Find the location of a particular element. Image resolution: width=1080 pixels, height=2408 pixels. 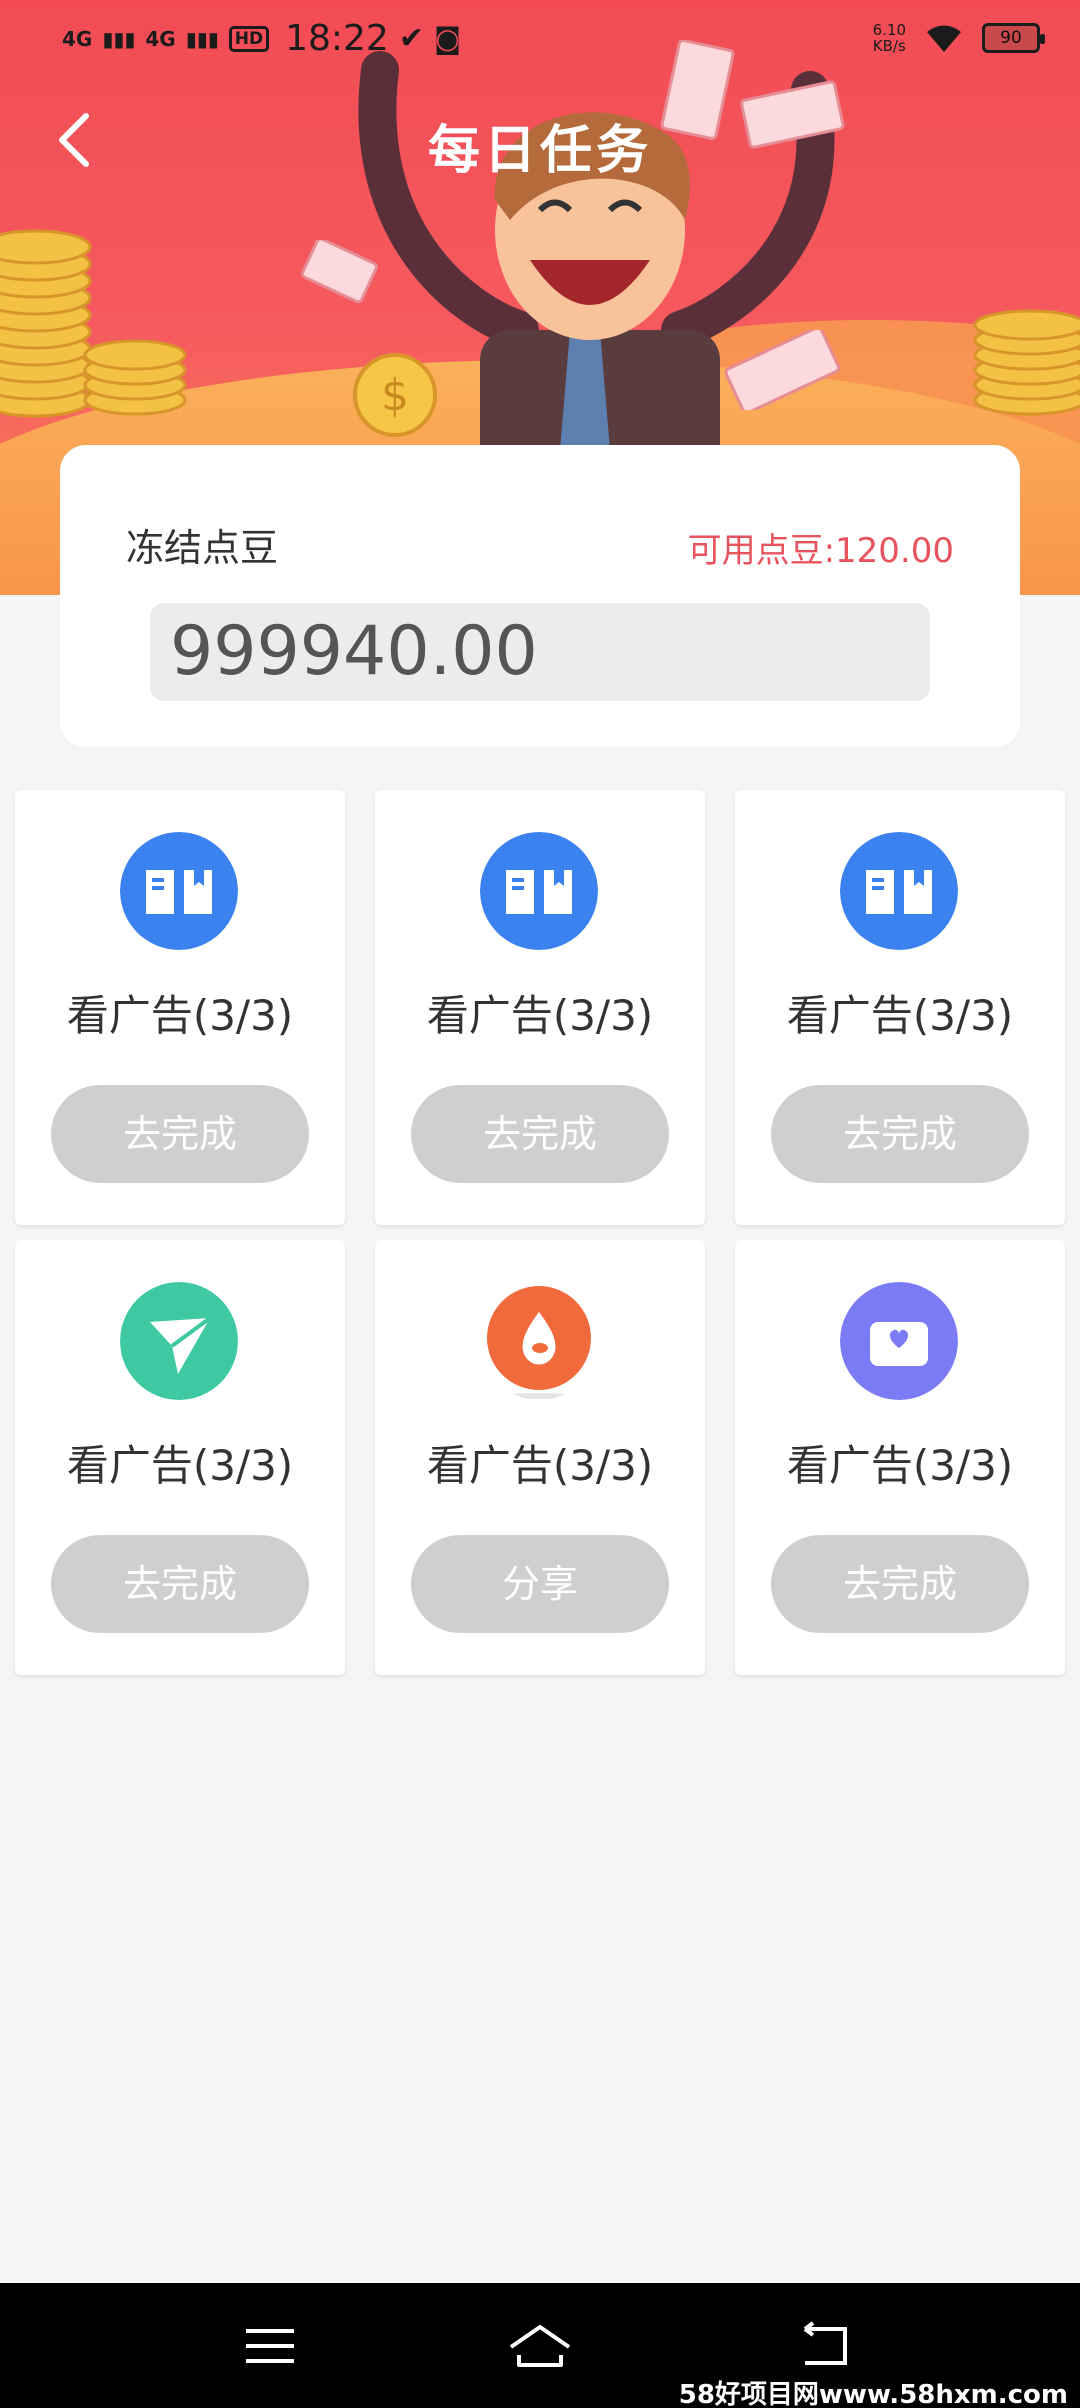

balance-card: 冻结点豆 可用点豆:120.00 999940.00 is located at coordinates (540, 596).